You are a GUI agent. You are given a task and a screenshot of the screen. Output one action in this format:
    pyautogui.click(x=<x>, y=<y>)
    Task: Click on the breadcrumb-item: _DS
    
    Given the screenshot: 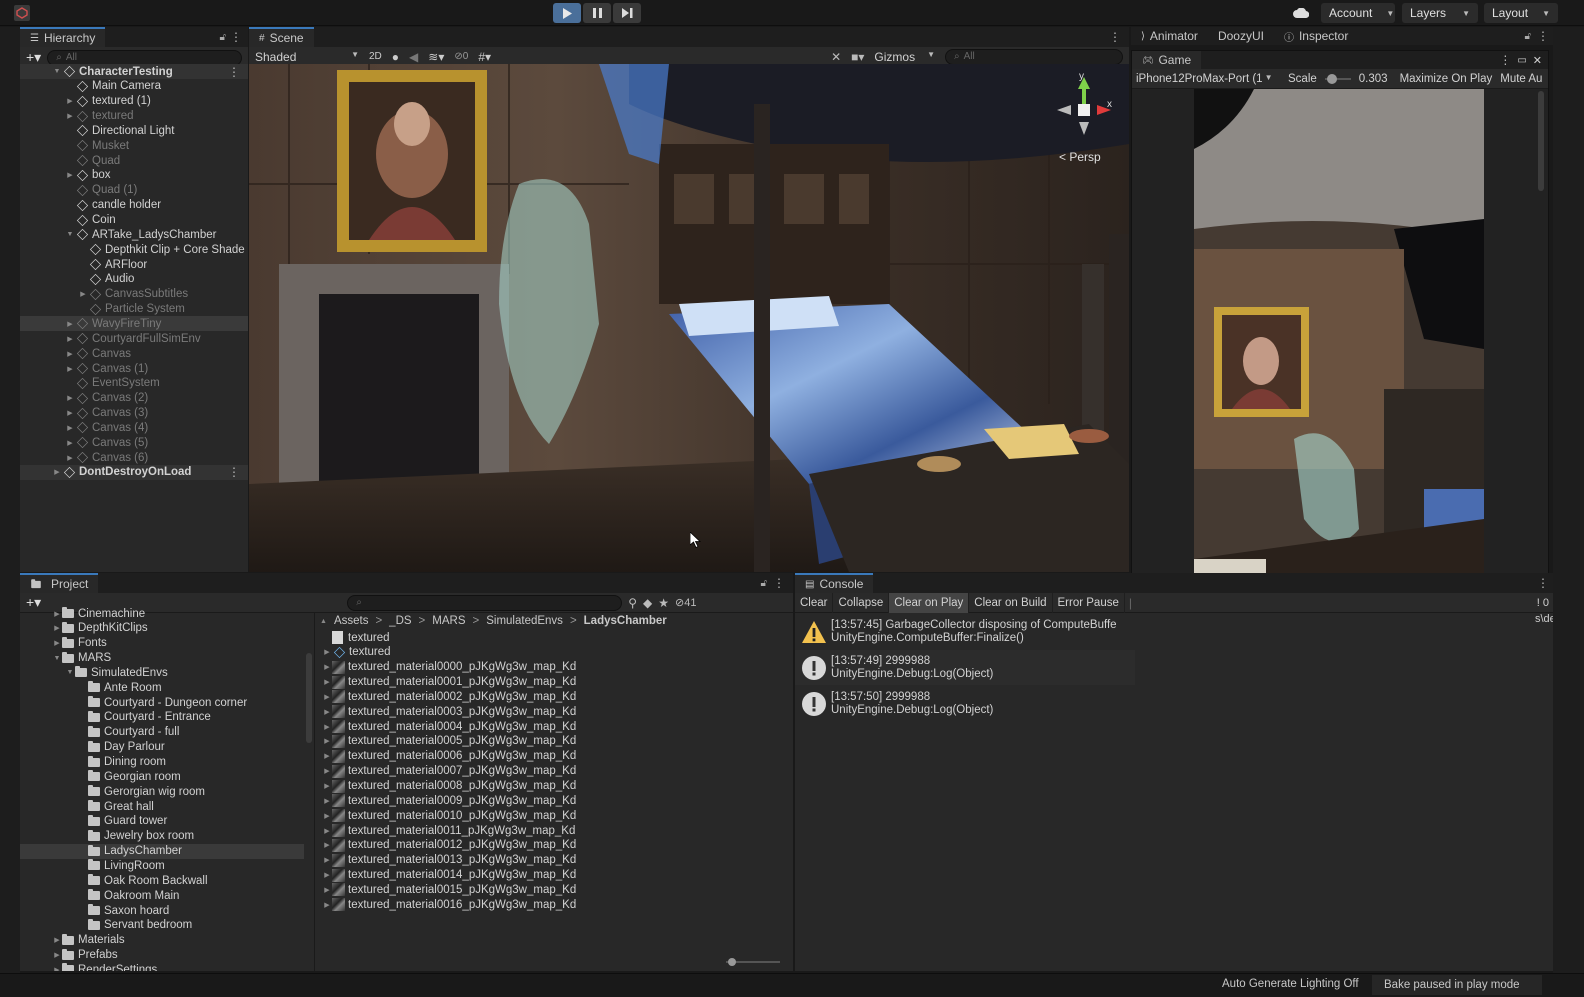 What is the action you would take?
    pyautogui.click(x=400, y=621)
    